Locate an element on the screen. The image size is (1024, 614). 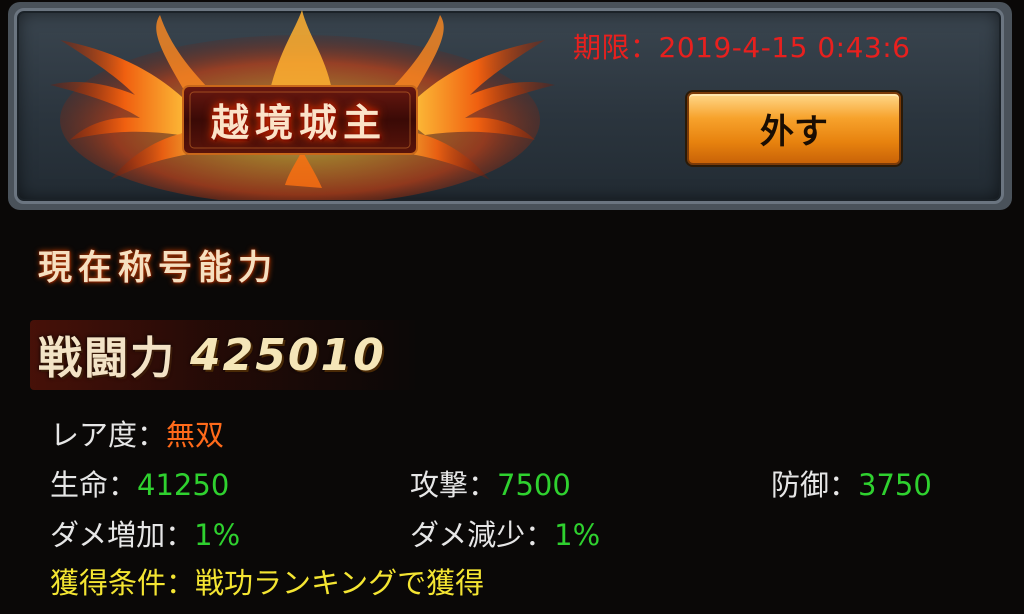
stat-label: 獲得条件： is located at coordinates (123, 583).